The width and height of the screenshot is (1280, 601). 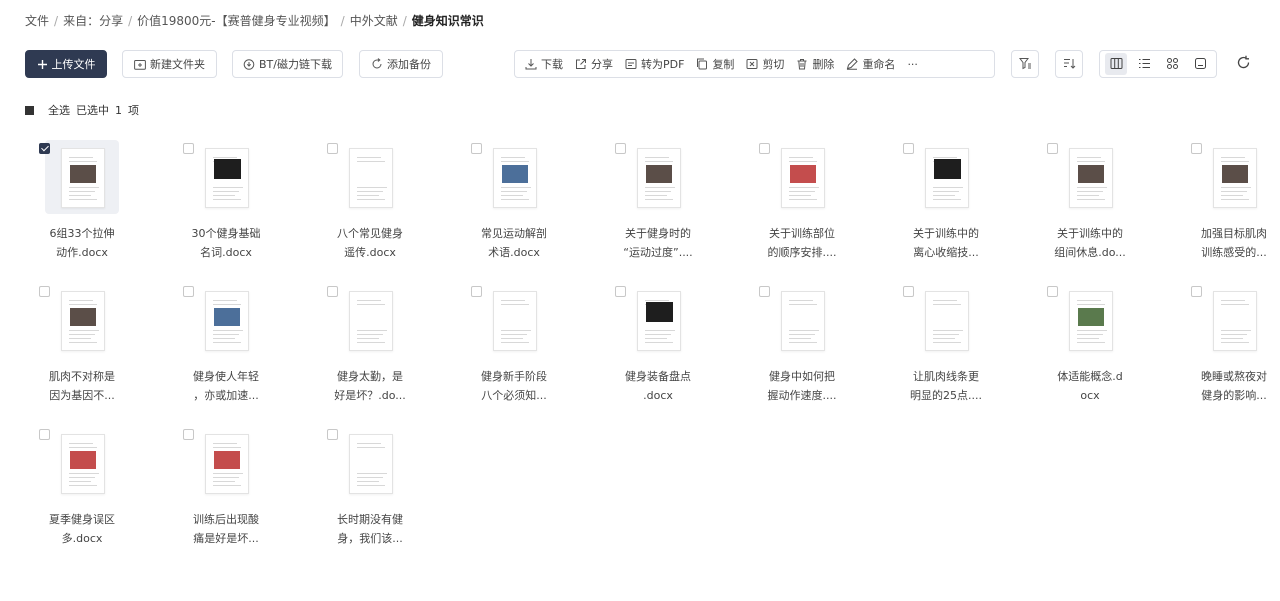 I want to click on selection-bar: 全选 已选中 1 项, so click(x=85, y=110).